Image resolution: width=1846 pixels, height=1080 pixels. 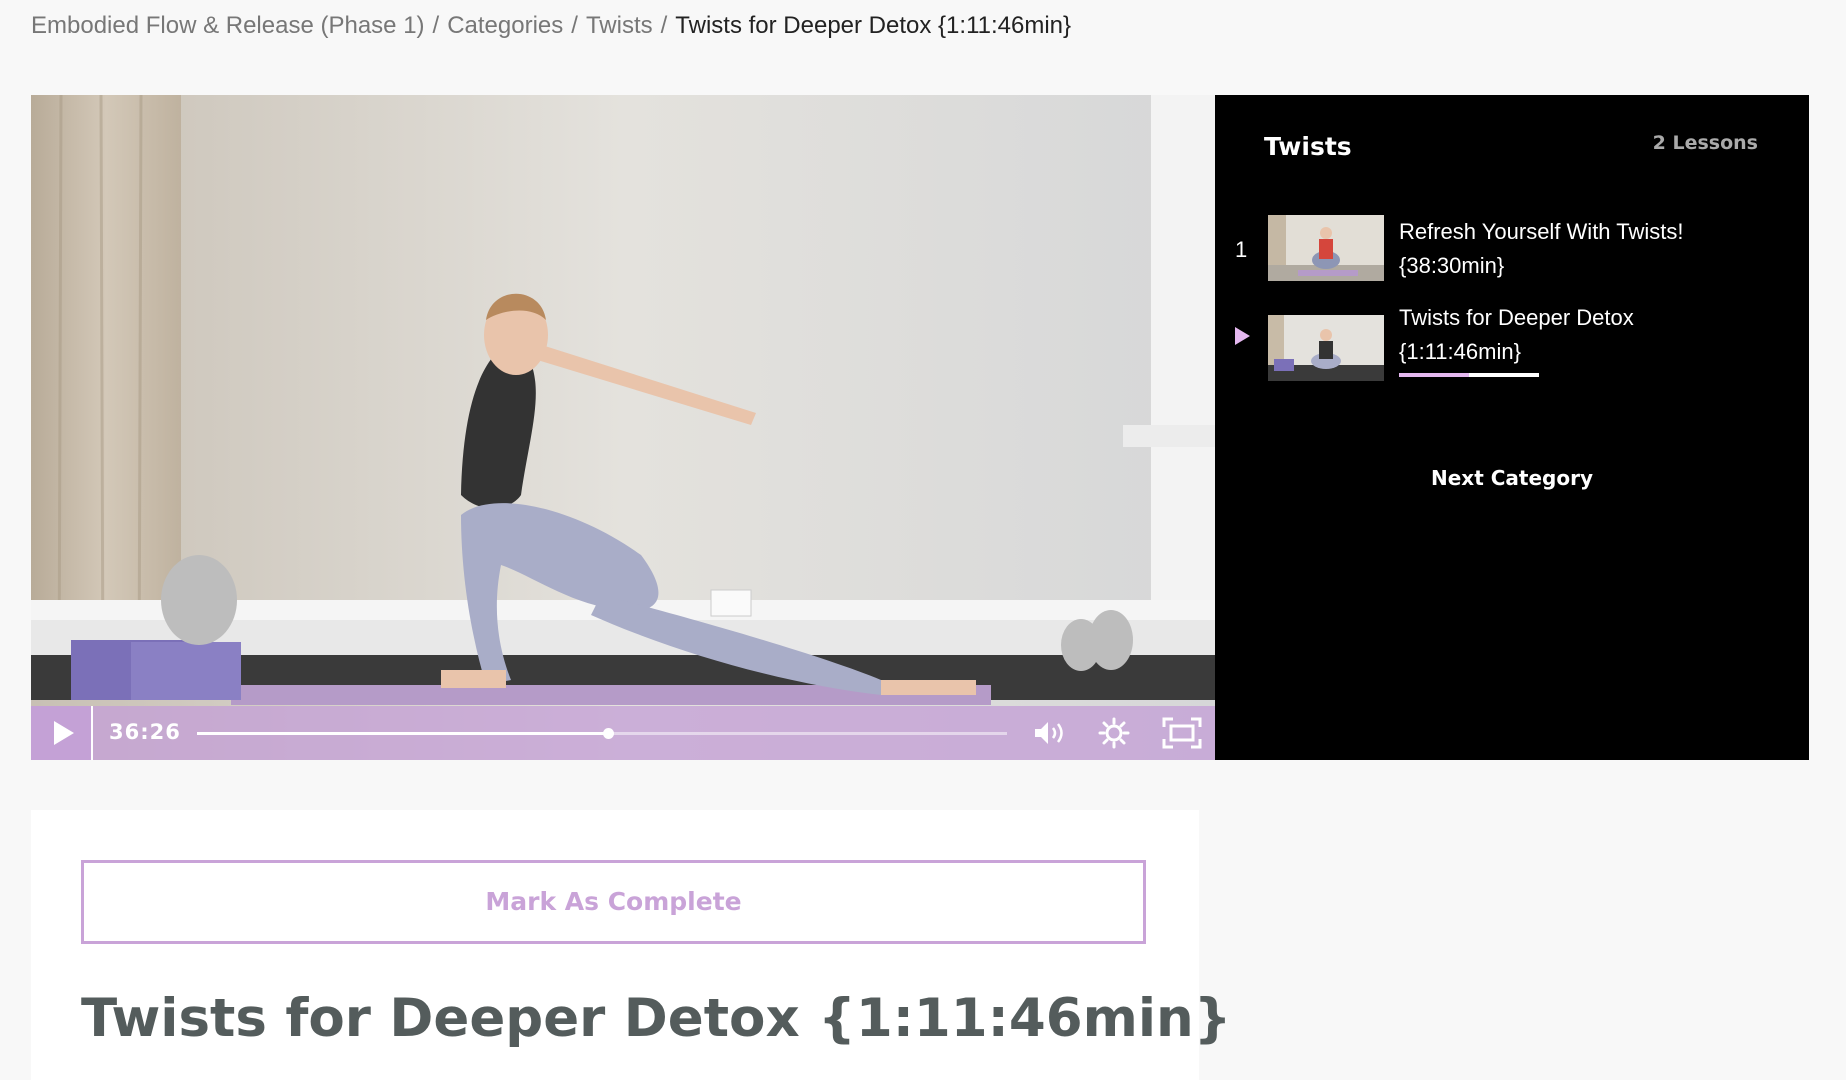 What do you see at coordinates (619, 25) in the screenshot?
I see `breadcrumb-category-link: Twists` at bounding box center [619, 25].